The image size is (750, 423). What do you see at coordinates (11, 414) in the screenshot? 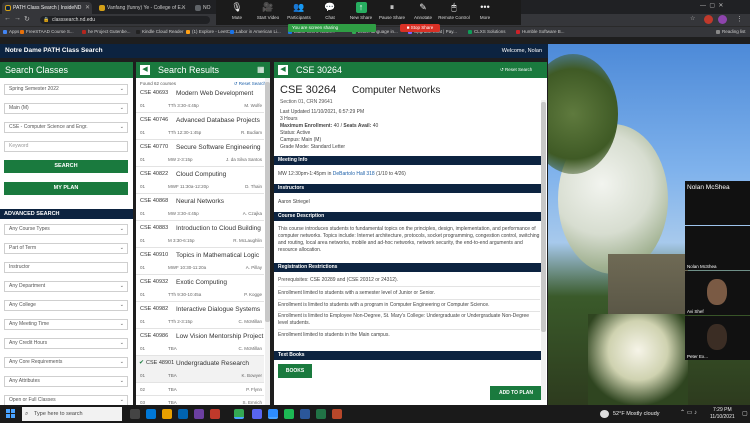
I see `windows-start-icon` at bounding box center [11, 414].